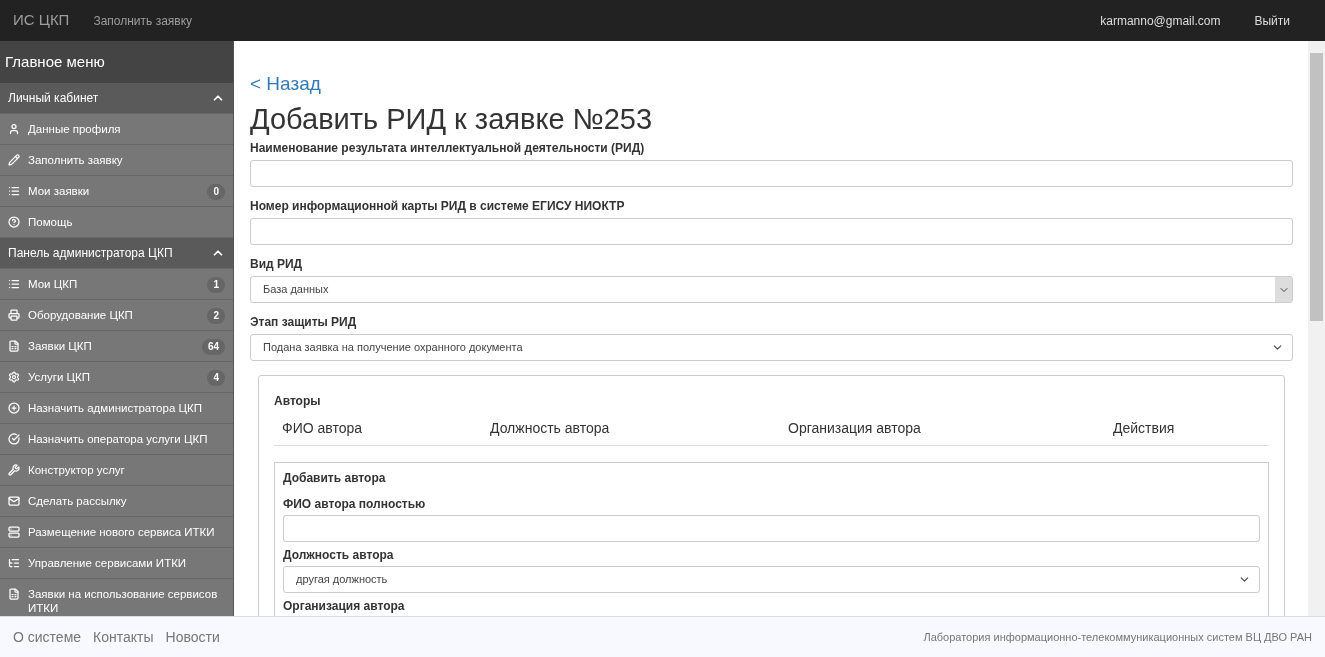 The width and height of the screenshot is (1325, 657). Describe the element at coordinates (213, 347) in the screenshot. I see `count-badge: 64` at that location.